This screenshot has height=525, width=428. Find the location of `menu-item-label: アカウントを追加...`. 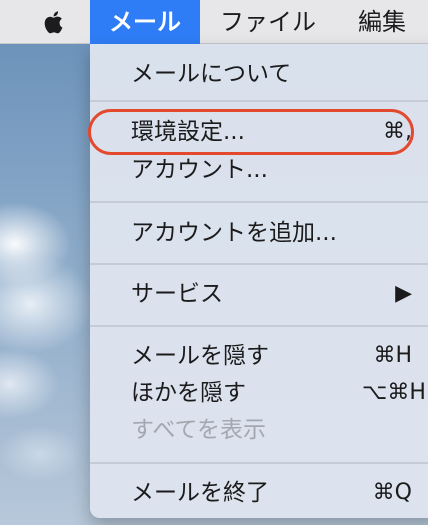

menu-item-label: アカウントを追加... is located at coordinates (234, 233).